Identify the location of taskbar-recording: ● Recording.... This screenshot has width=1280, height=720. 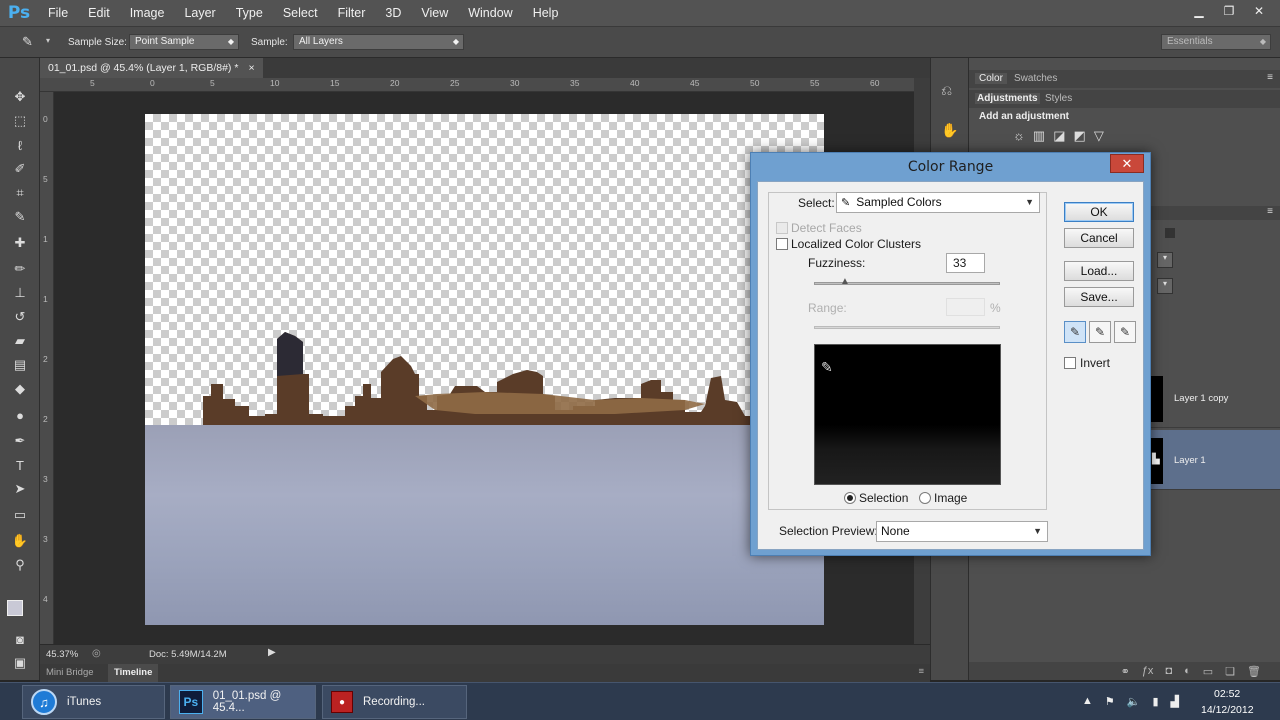
(394, 702).